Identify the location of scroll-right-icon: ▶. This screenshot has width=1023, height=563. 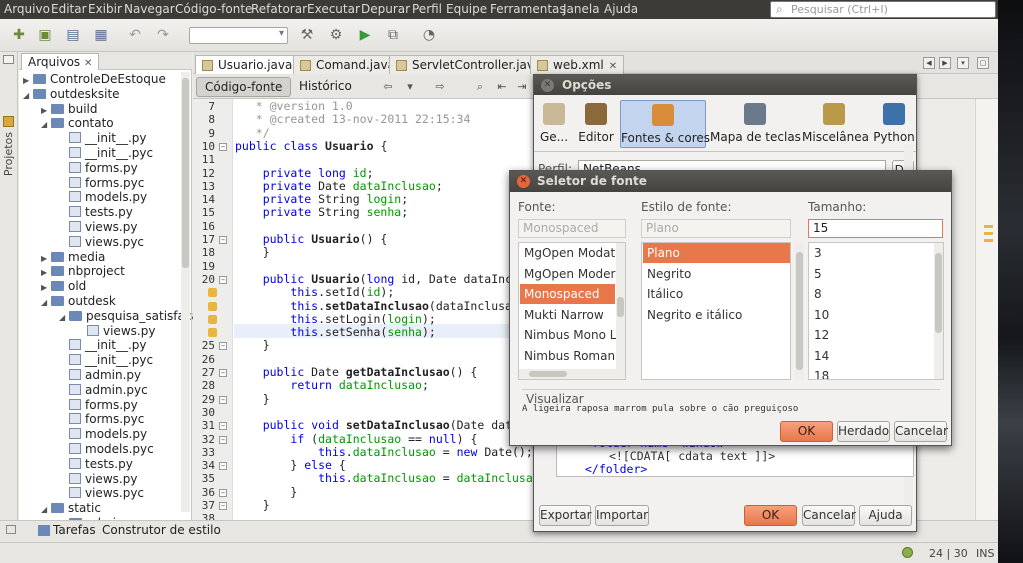
(945, 63).